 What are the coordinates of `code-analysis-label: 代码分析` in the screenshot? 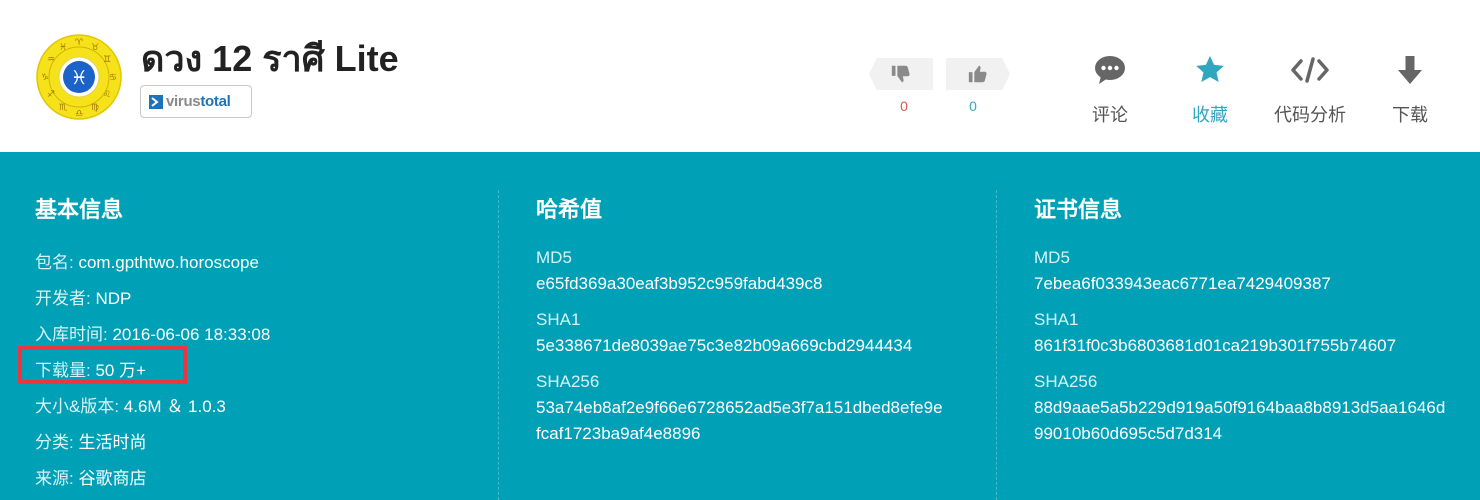 It's located at (1310, 115).